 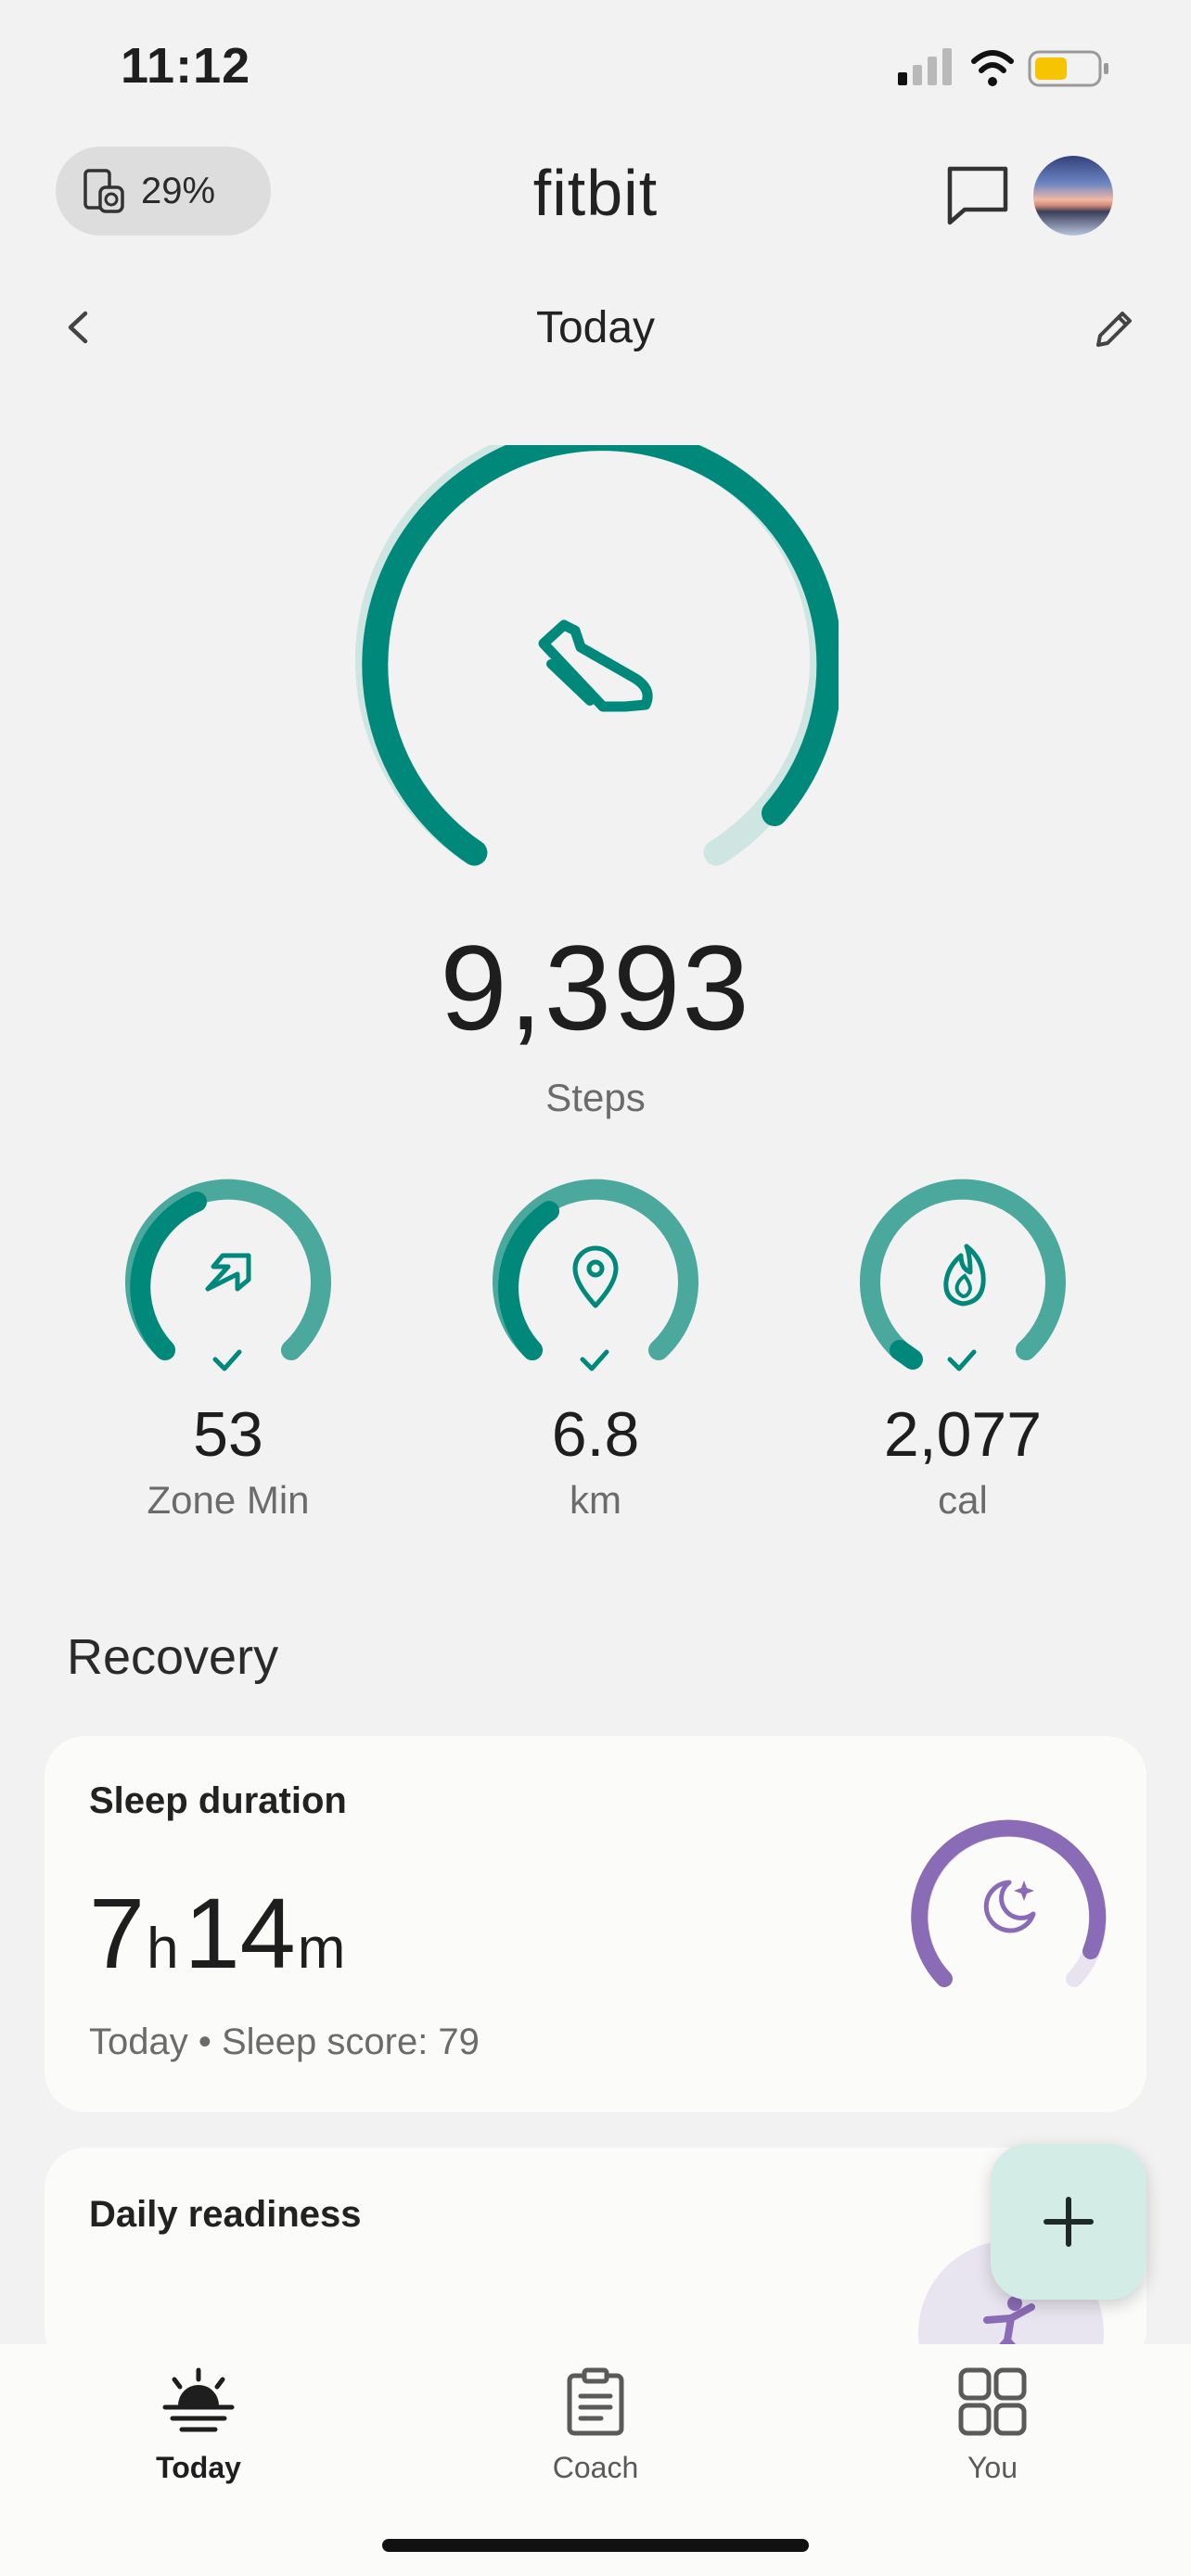 I want to click on steps-label: Steps, so click(x=595, y=1097).